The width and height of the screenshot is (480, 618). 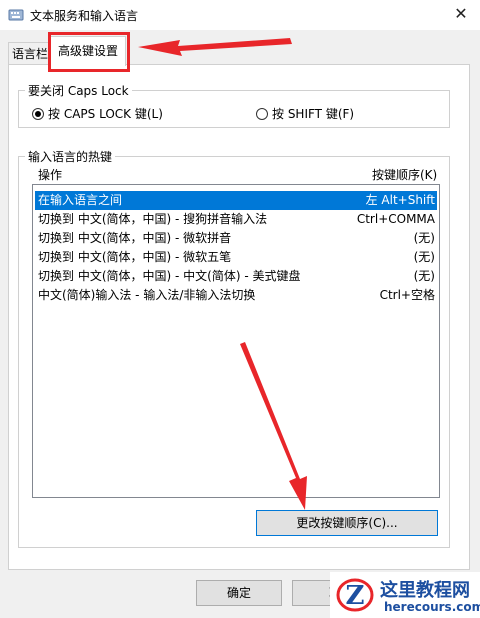 I want to click on list-item: 切换到 中文(简体，中国) - 微软五笔 (无), so click(x=236, y=257).